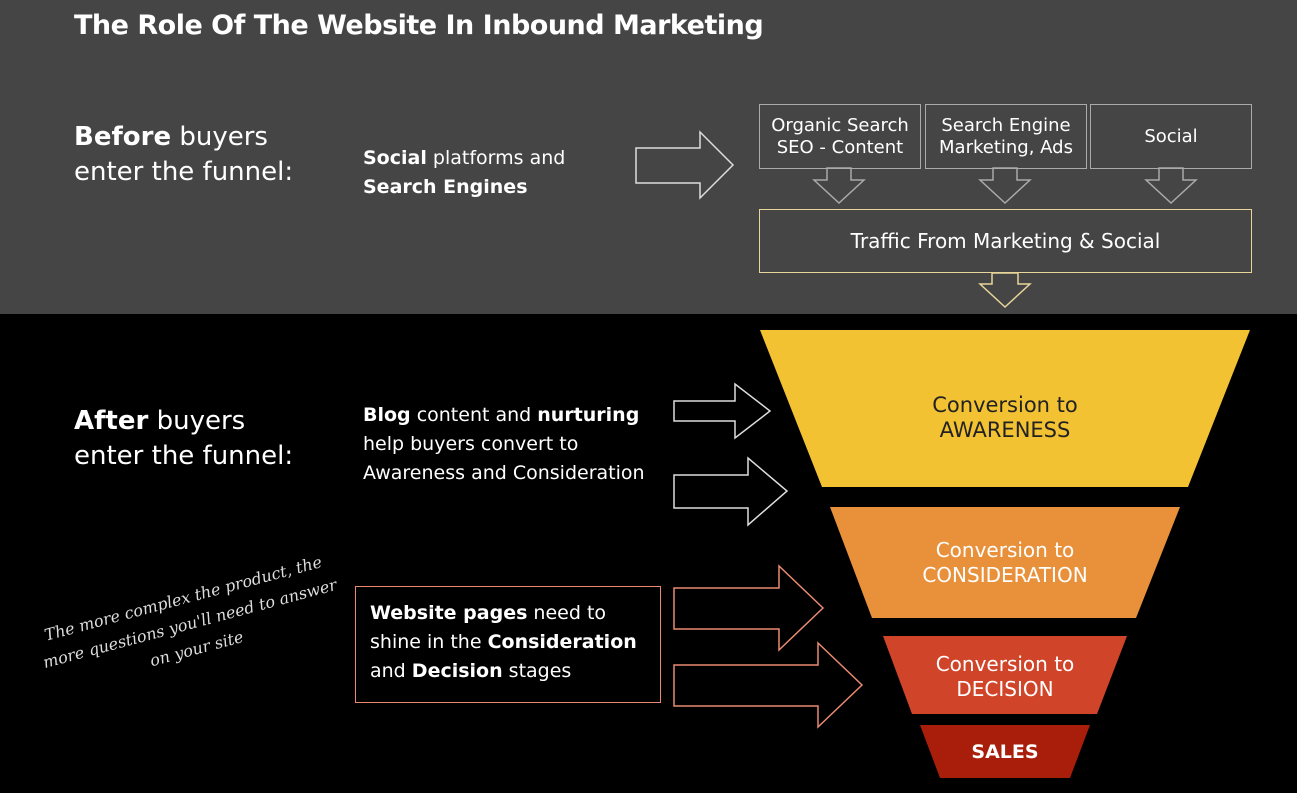  What do you see at coordinates (184, 456) in the screenshot?
I see `after-line2: enter the funnel:` at bounding box center [184, 456].